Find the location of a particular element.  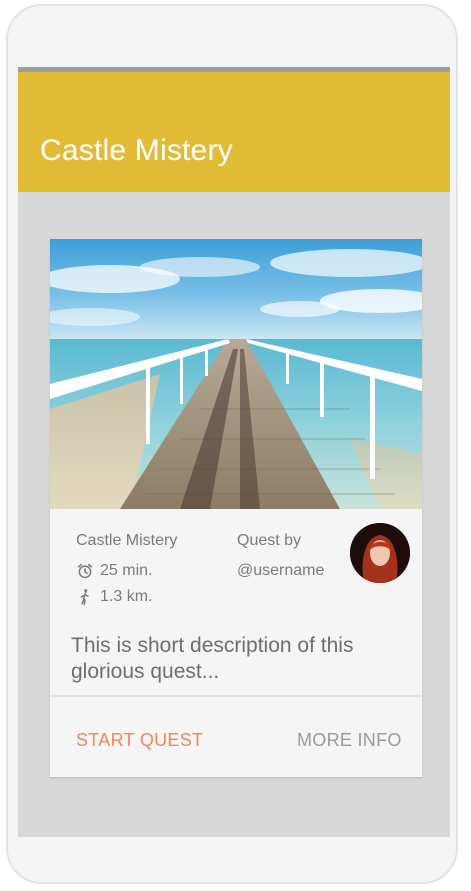

app-bar: Castle Mistery is located at coordinates (234, 132).